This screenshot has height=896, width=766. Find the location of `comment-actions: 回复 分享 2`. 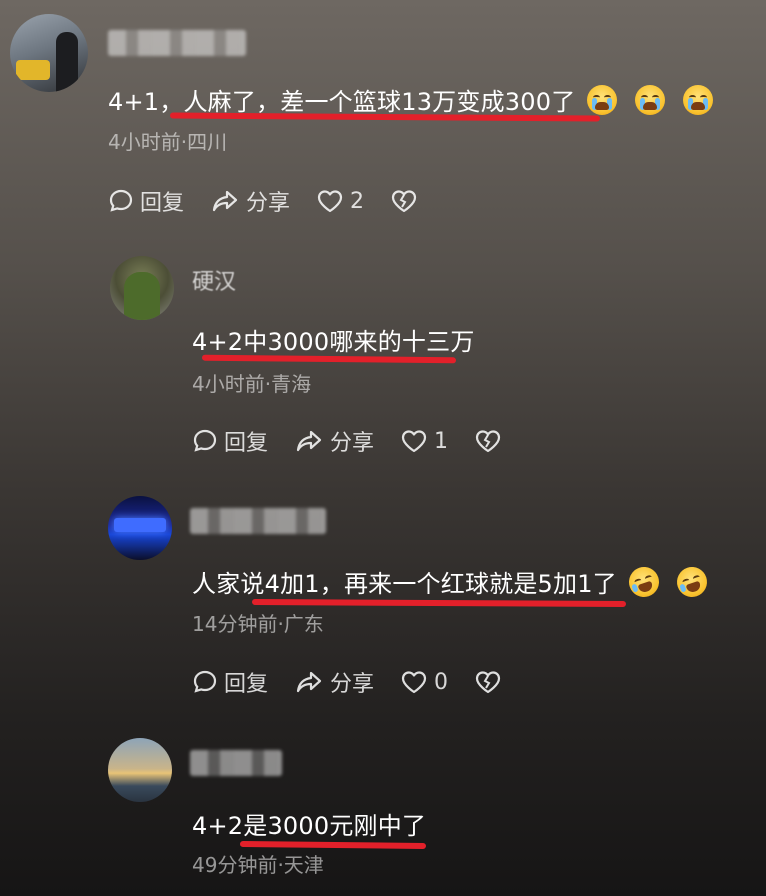

comment-actions: 回复 分享 2 is located at coordinates (279, 201).